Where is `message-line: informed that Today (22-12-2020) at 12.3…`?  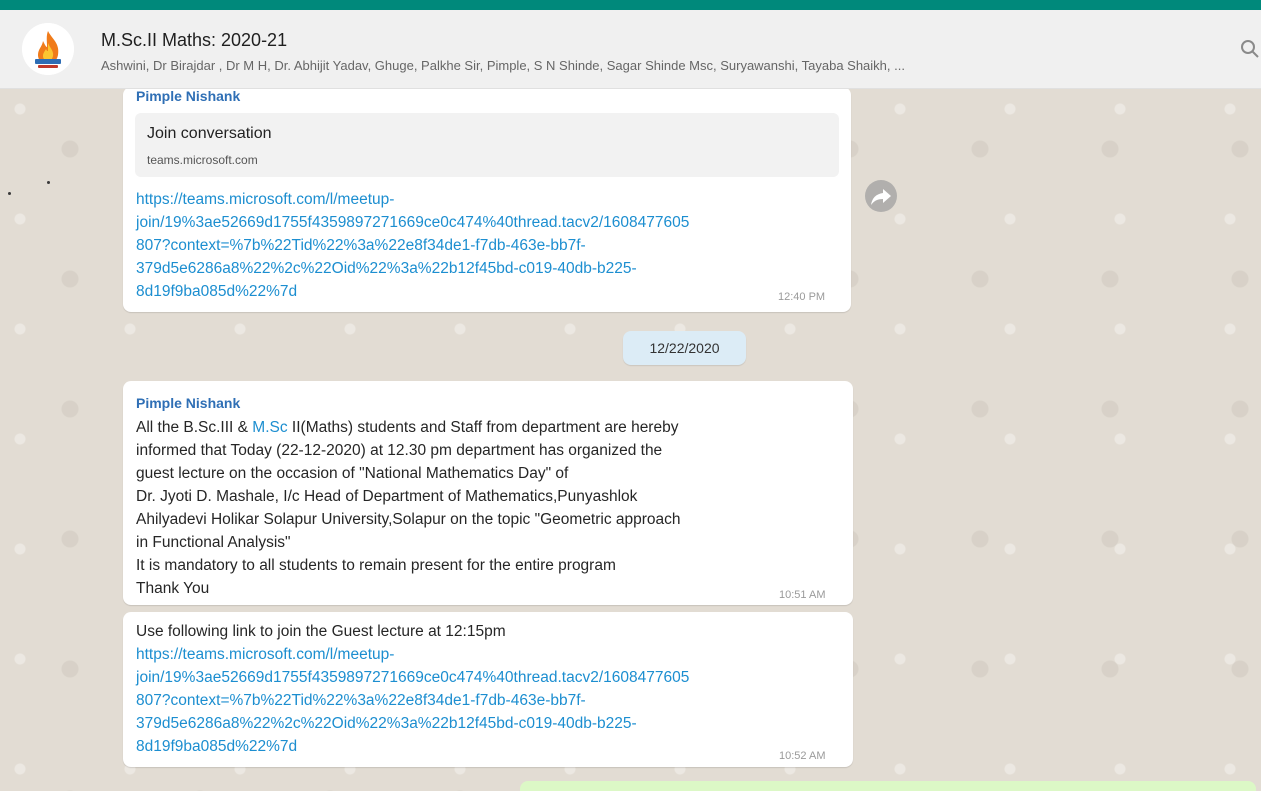 message-line: informed that Today (22-12-2020) at 12.3… is located at coordinates (399, 450).